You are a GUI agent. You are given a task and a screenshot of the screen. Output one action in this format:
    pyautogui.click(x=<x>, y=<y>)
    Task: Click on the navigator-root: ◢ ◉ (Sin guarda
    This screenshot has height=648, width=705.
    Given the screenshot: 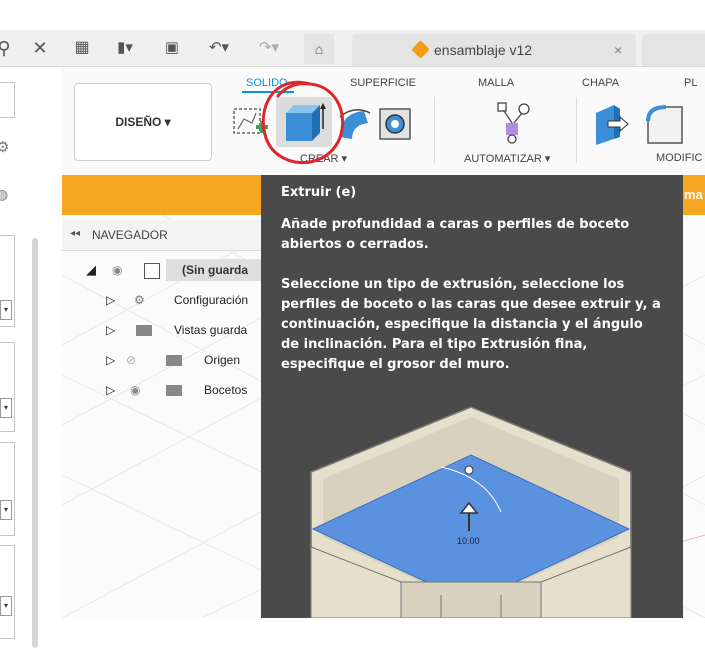 What is the action you would take?
    pyautogui.click(x=174, y=270)
    